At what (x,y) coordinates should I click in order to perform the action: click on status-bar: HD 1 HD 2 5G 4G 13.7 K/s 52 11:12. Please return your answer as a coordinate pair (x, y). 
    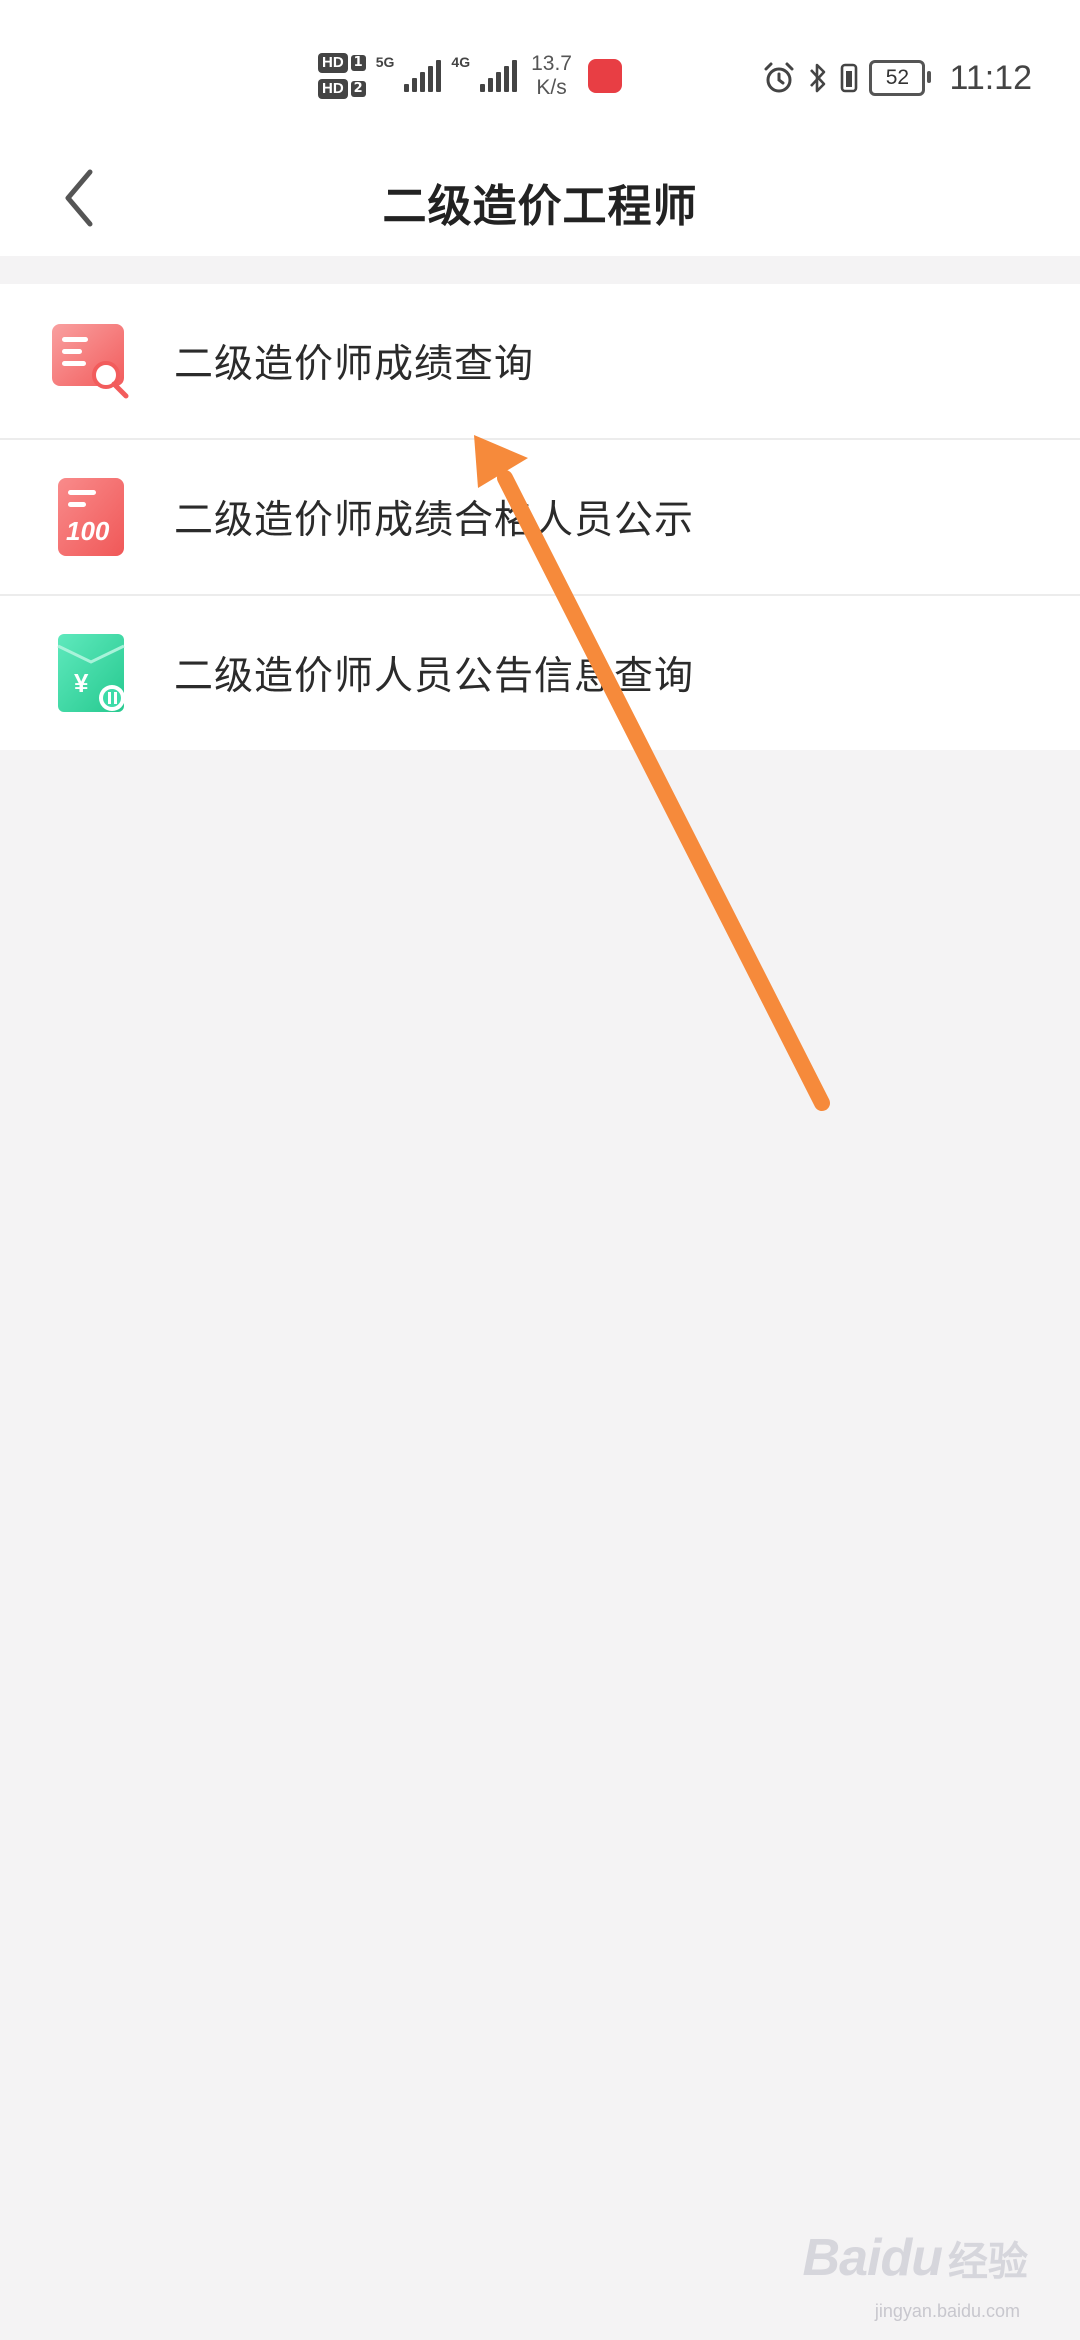
    Looking at the image, I should click on (540, 70).